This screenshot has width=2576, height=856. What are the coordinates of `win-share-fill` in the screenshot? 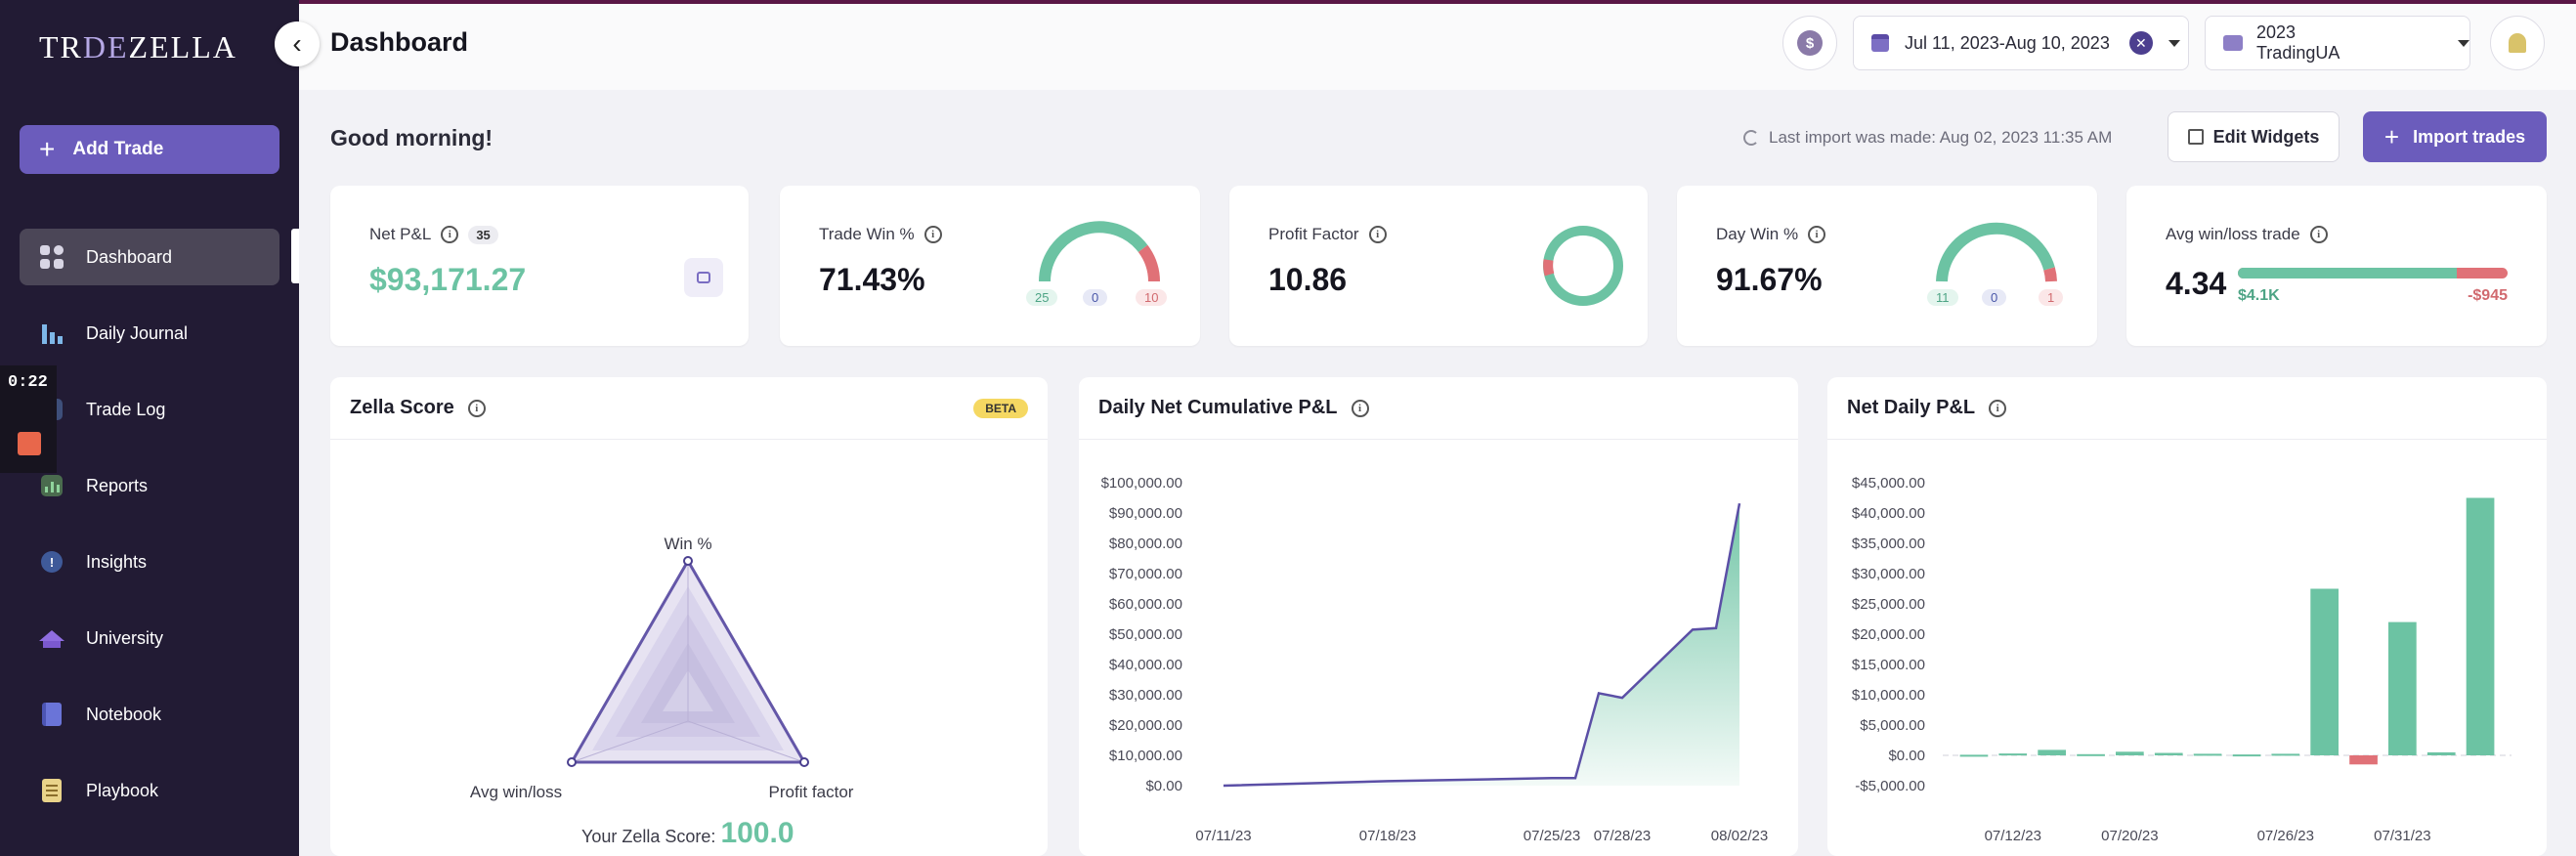 It's located at (2348, 273).